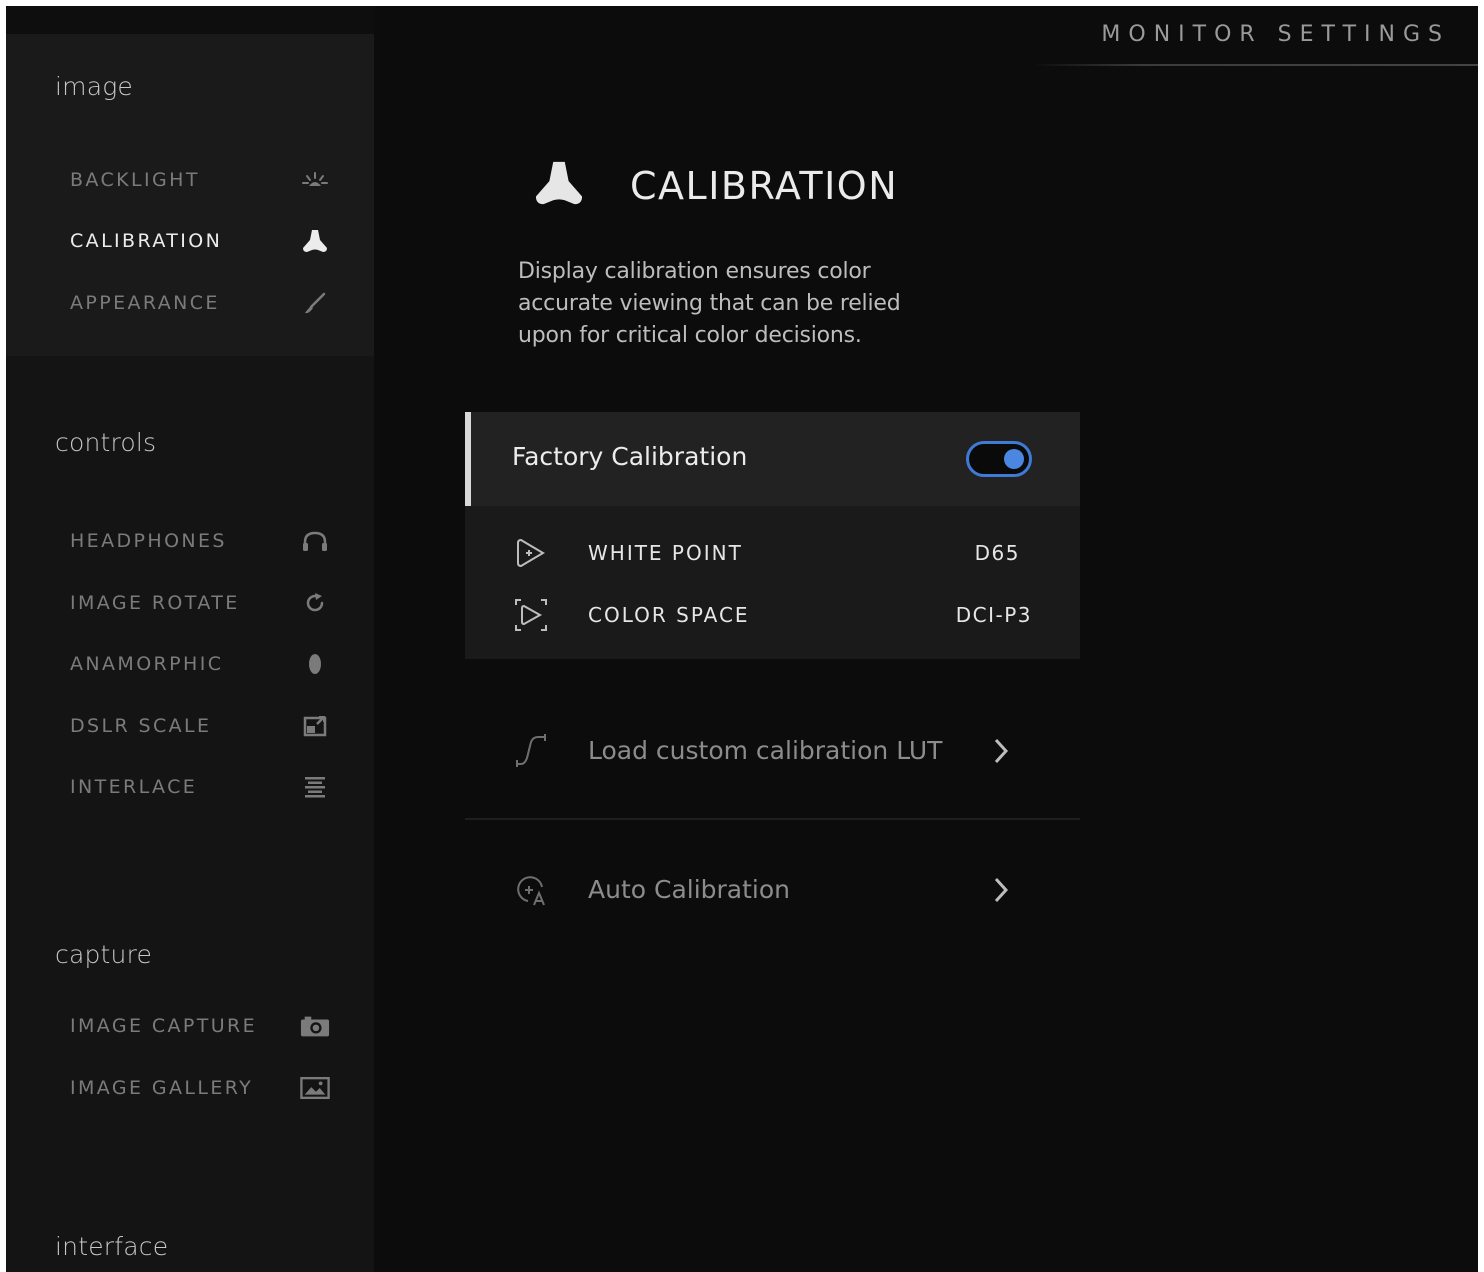 The width and height of the screenshot is (1484, 1272). What do you see at coordinates (315, 1026) in the screenshot?
I see `camera-icon` at bounding box center [315, 1026].